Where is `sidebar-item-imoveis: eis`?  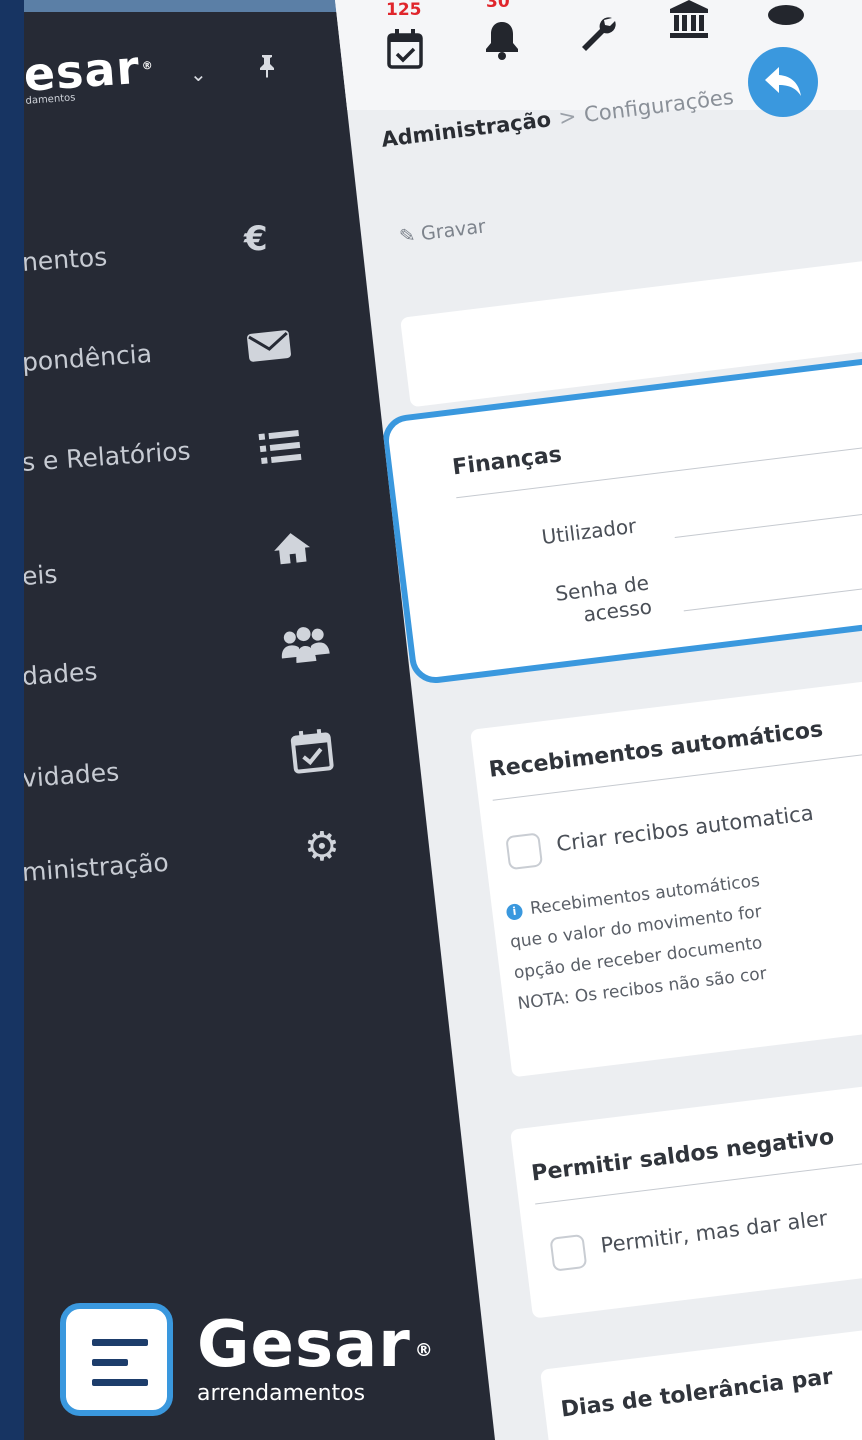 sidebar-item-imoveis: eis is located at coordinates (39, 575).